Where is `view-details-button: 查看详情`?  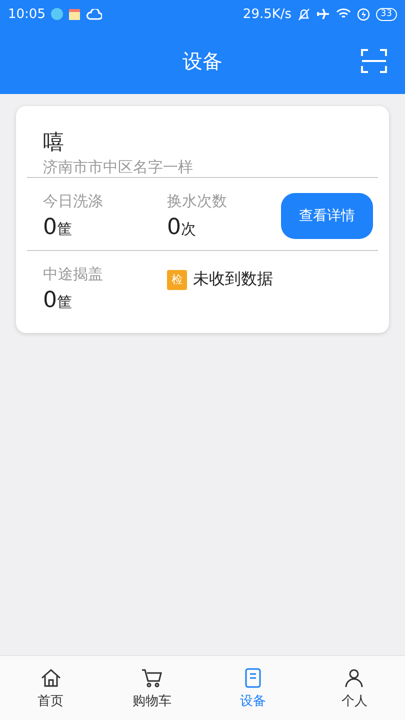 view-details-button: 查看详情 is located at coordinates (327, 216).